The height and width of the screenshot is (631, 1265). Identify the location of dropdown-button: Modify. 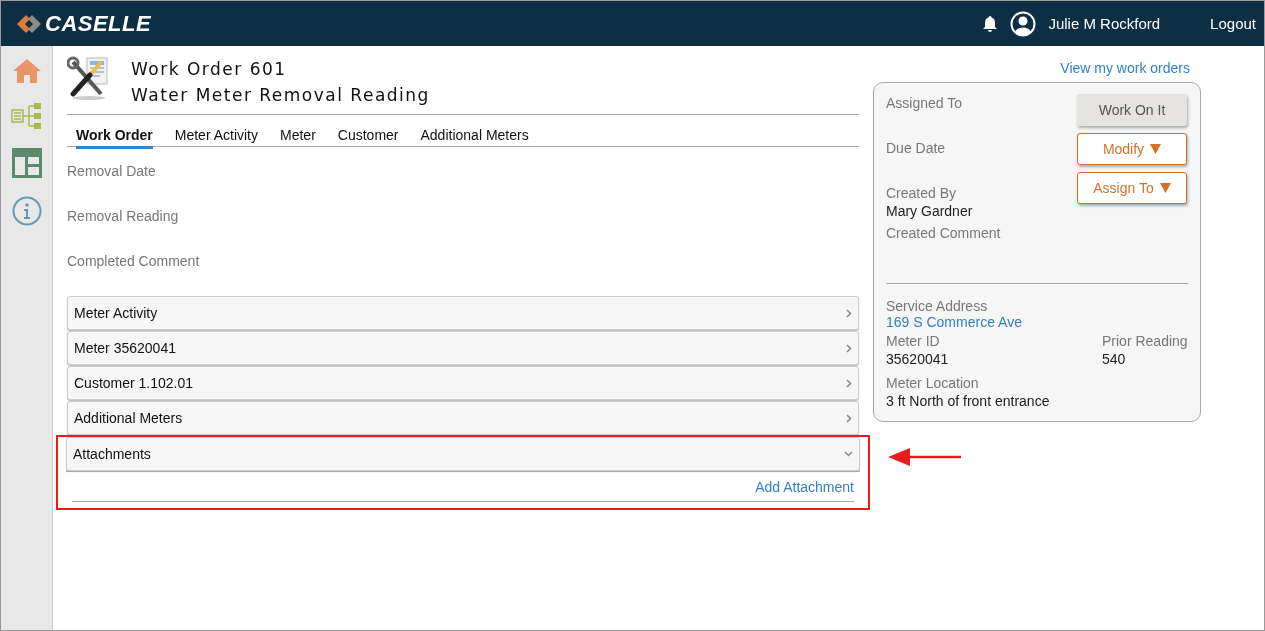
(1132, 149).